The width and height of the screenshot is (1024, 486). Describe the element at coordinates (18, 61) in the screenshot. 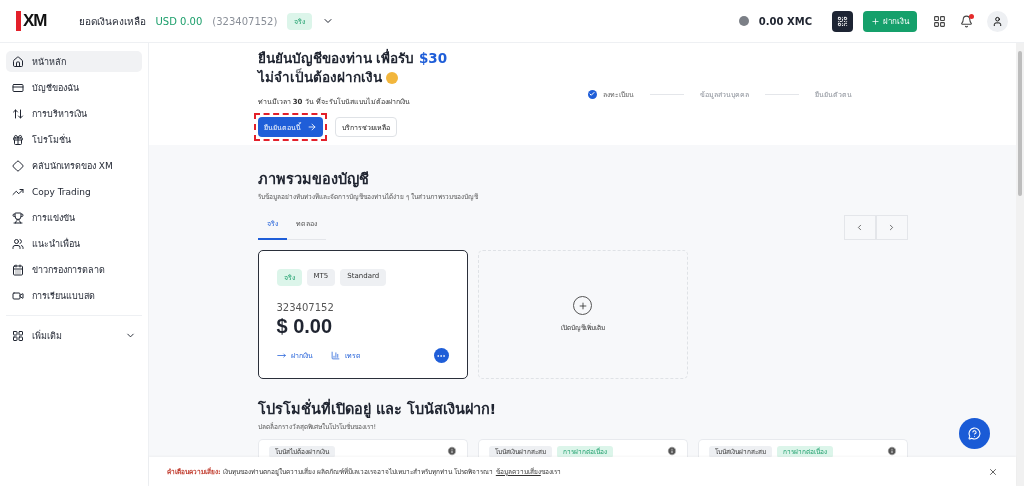

I see `home-icon` at that location.